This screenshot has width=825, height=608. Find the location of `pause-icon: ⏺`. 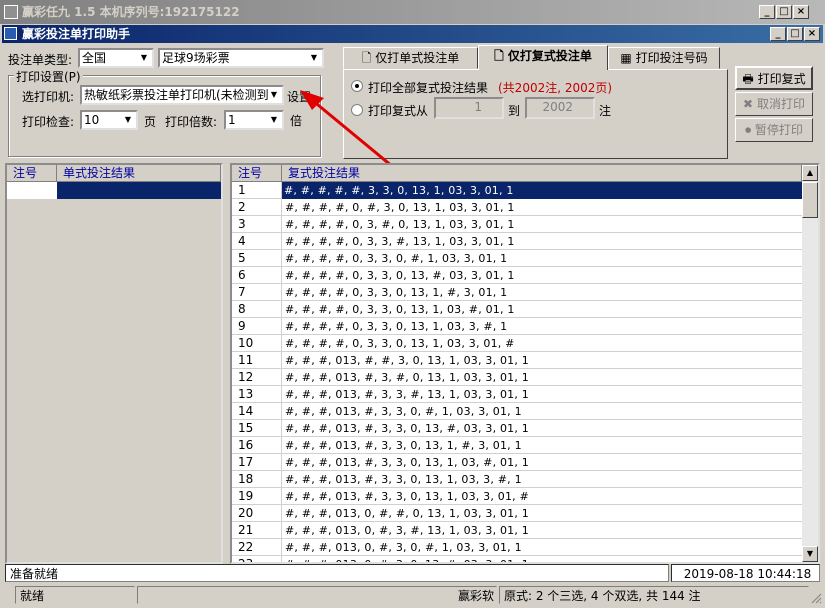

pause-icon: ⏺ is located at coordinates (748, 130).